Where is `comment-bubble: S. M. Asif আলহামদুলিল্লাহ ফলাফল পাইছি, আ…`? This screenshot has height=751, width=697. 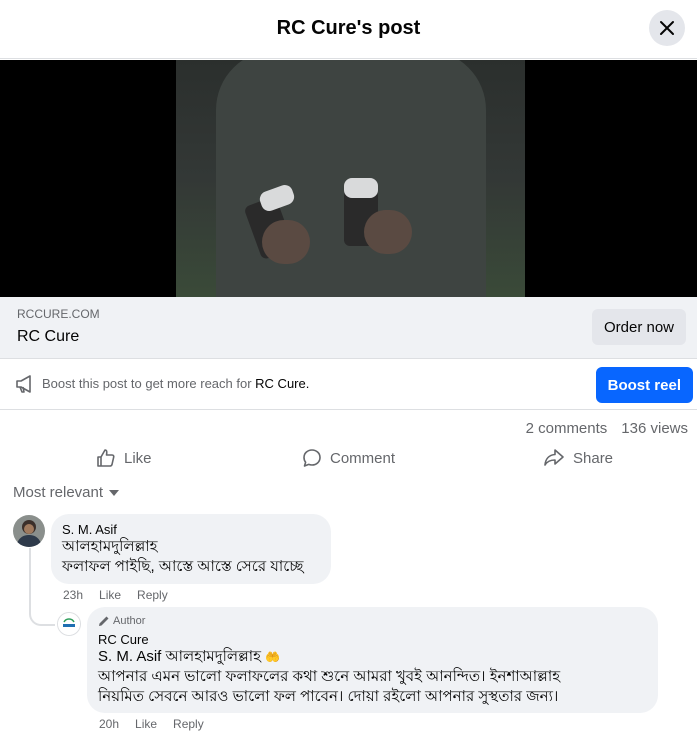
comment-bubble: S. M. Asif আলহামদুলিল্লাহ ফলাফল পাইছি, আ… is located at coordinates (191, 549).